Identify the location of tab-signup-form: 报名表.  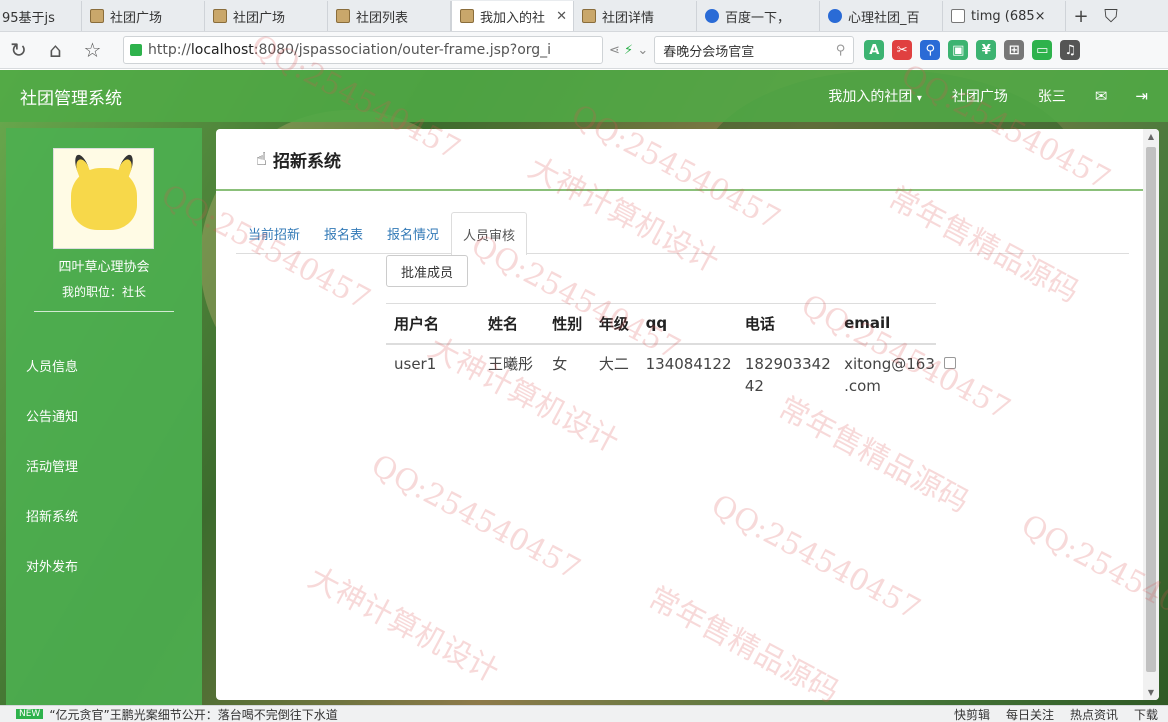
(343, 233).